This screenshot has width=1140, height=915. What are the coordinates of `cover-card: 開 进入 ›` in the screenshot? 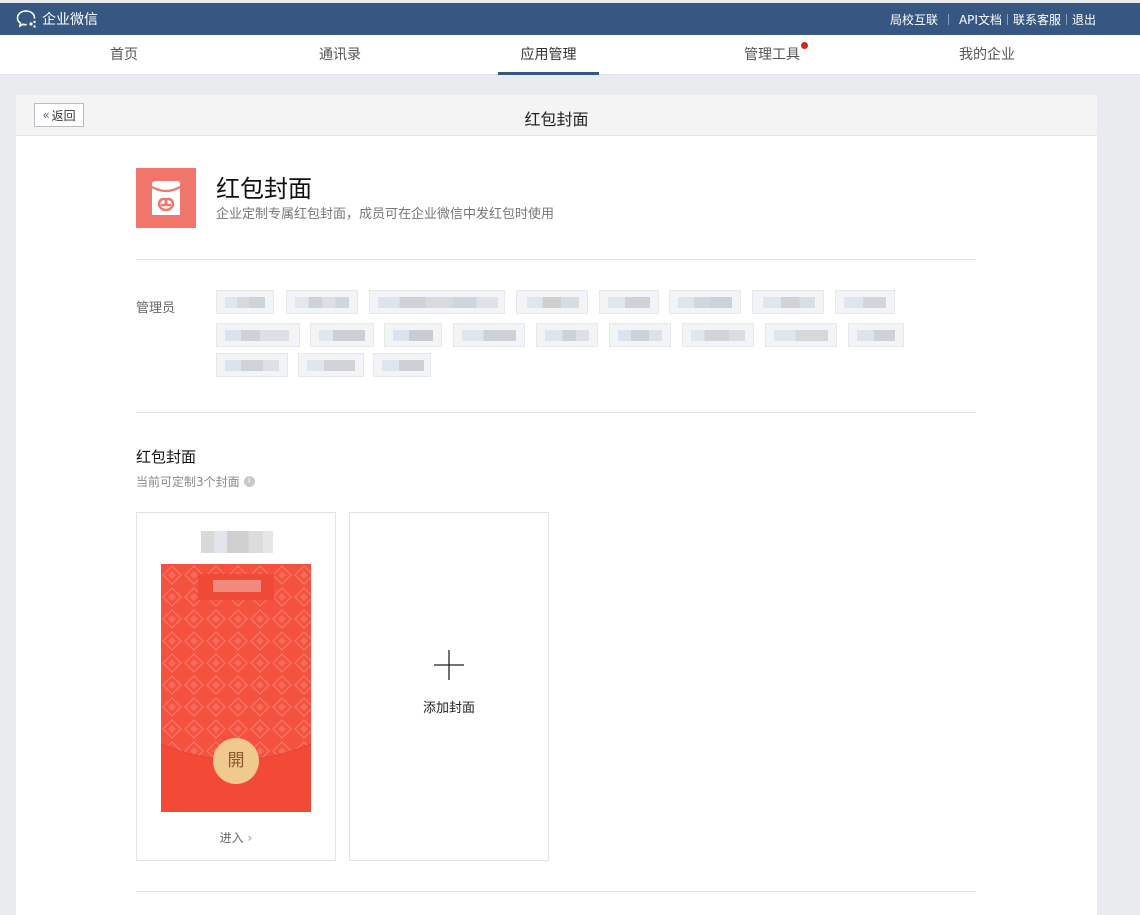 It's located at (236, 686).